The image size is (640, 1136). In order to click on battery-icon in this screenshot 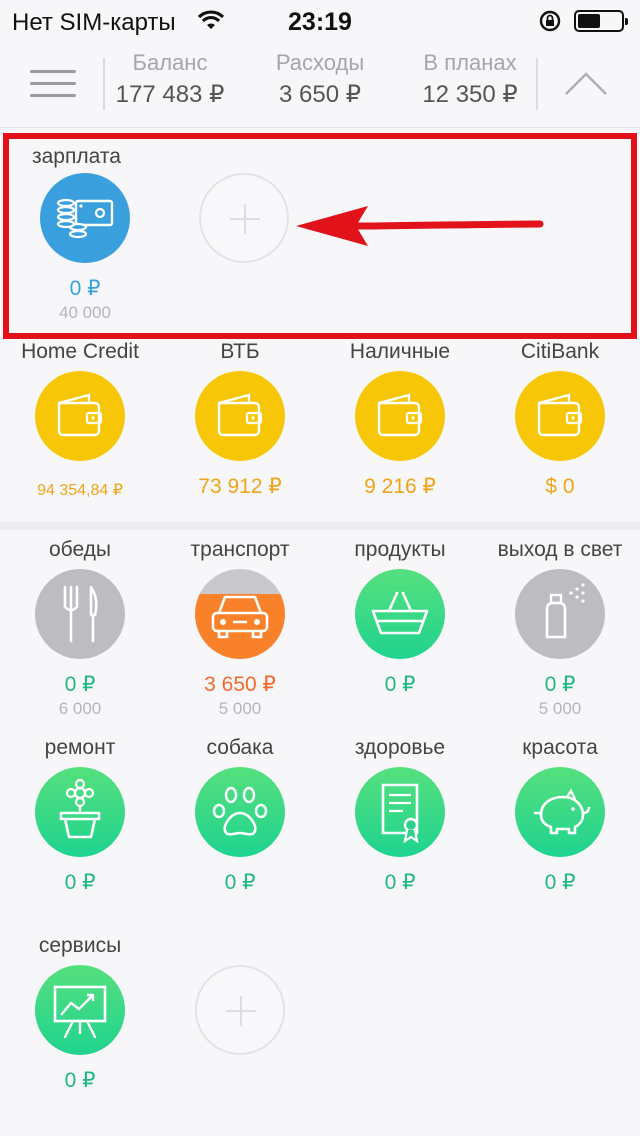, I will do `click(601, 21)`.